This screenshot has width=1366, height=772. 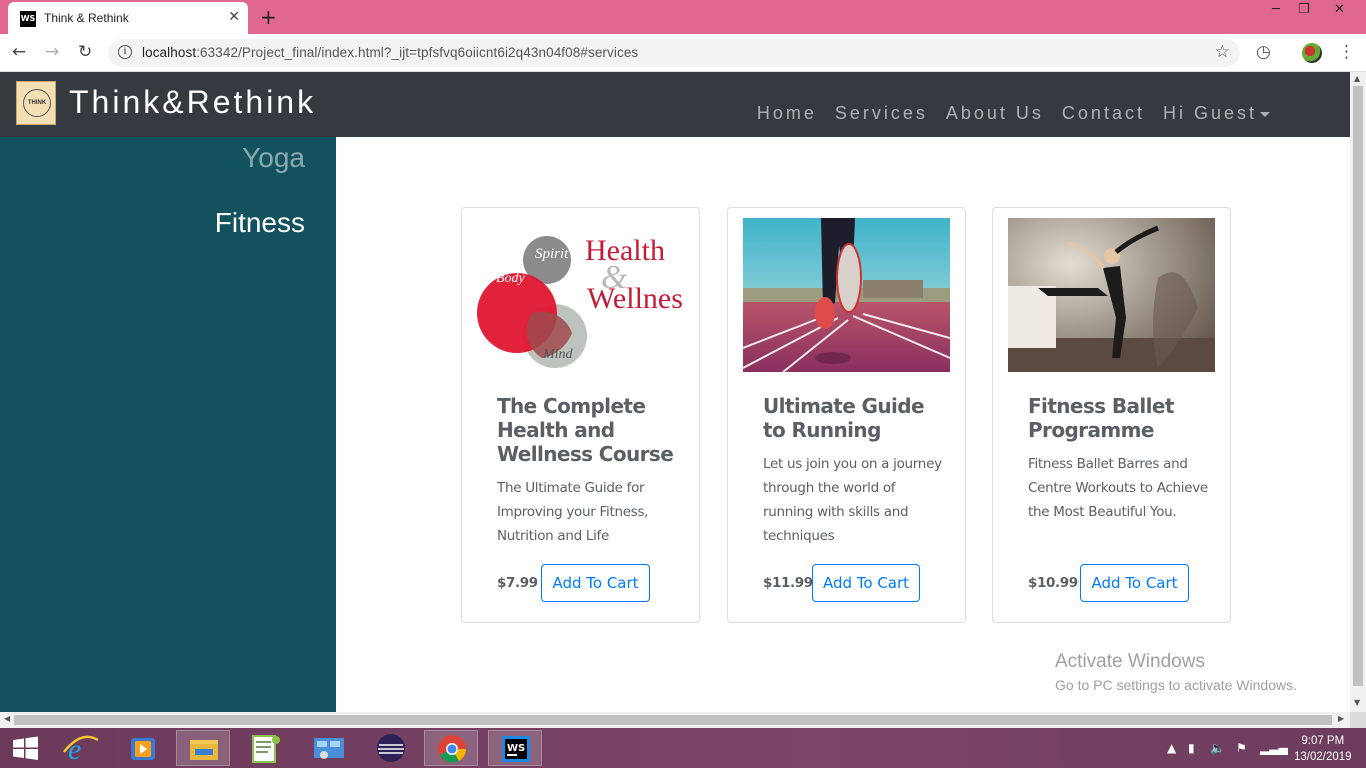 I want to click on scroll-left-icon: ◀, so click(x=7, y=718).